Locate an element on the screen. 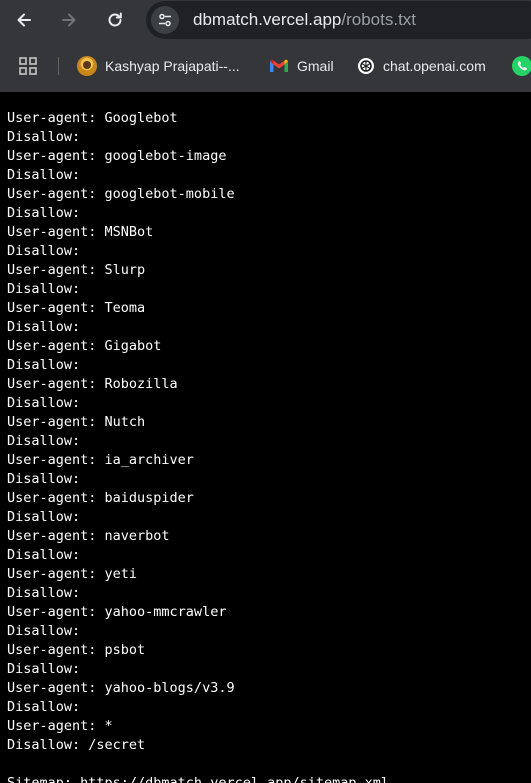 The image size is (531, 783). bookmark-label: chat.openai.com is located at coordinates (434, 66).